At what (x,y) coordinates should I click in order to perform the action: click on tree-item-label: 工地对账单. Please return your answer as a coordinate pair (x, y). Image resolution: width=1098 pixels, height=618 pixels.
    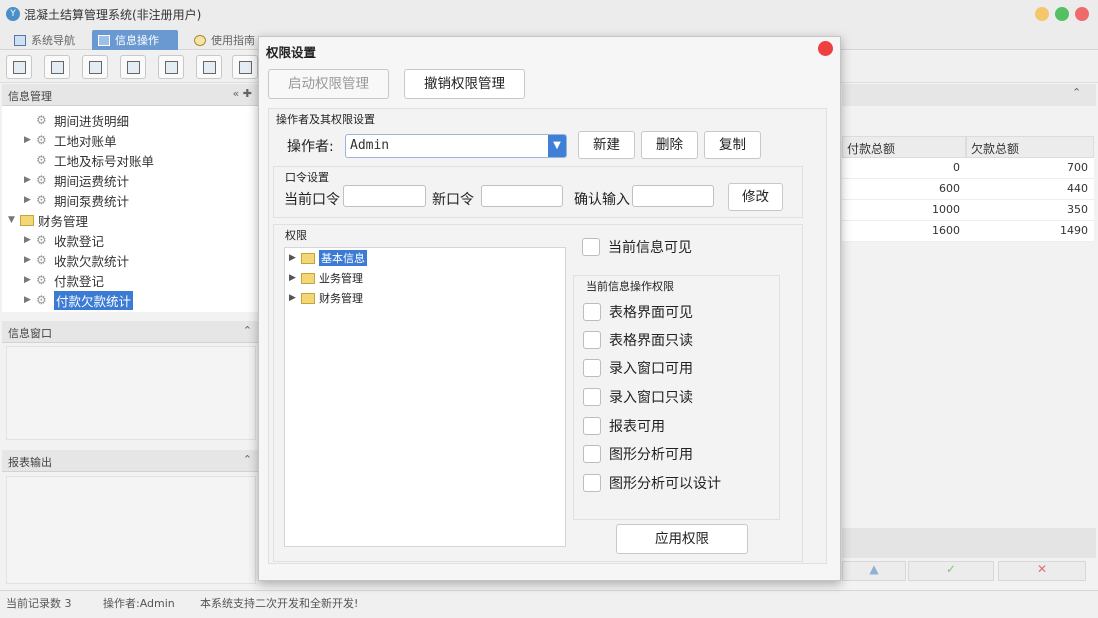
    Looking at the image, I should click on (85, 141).